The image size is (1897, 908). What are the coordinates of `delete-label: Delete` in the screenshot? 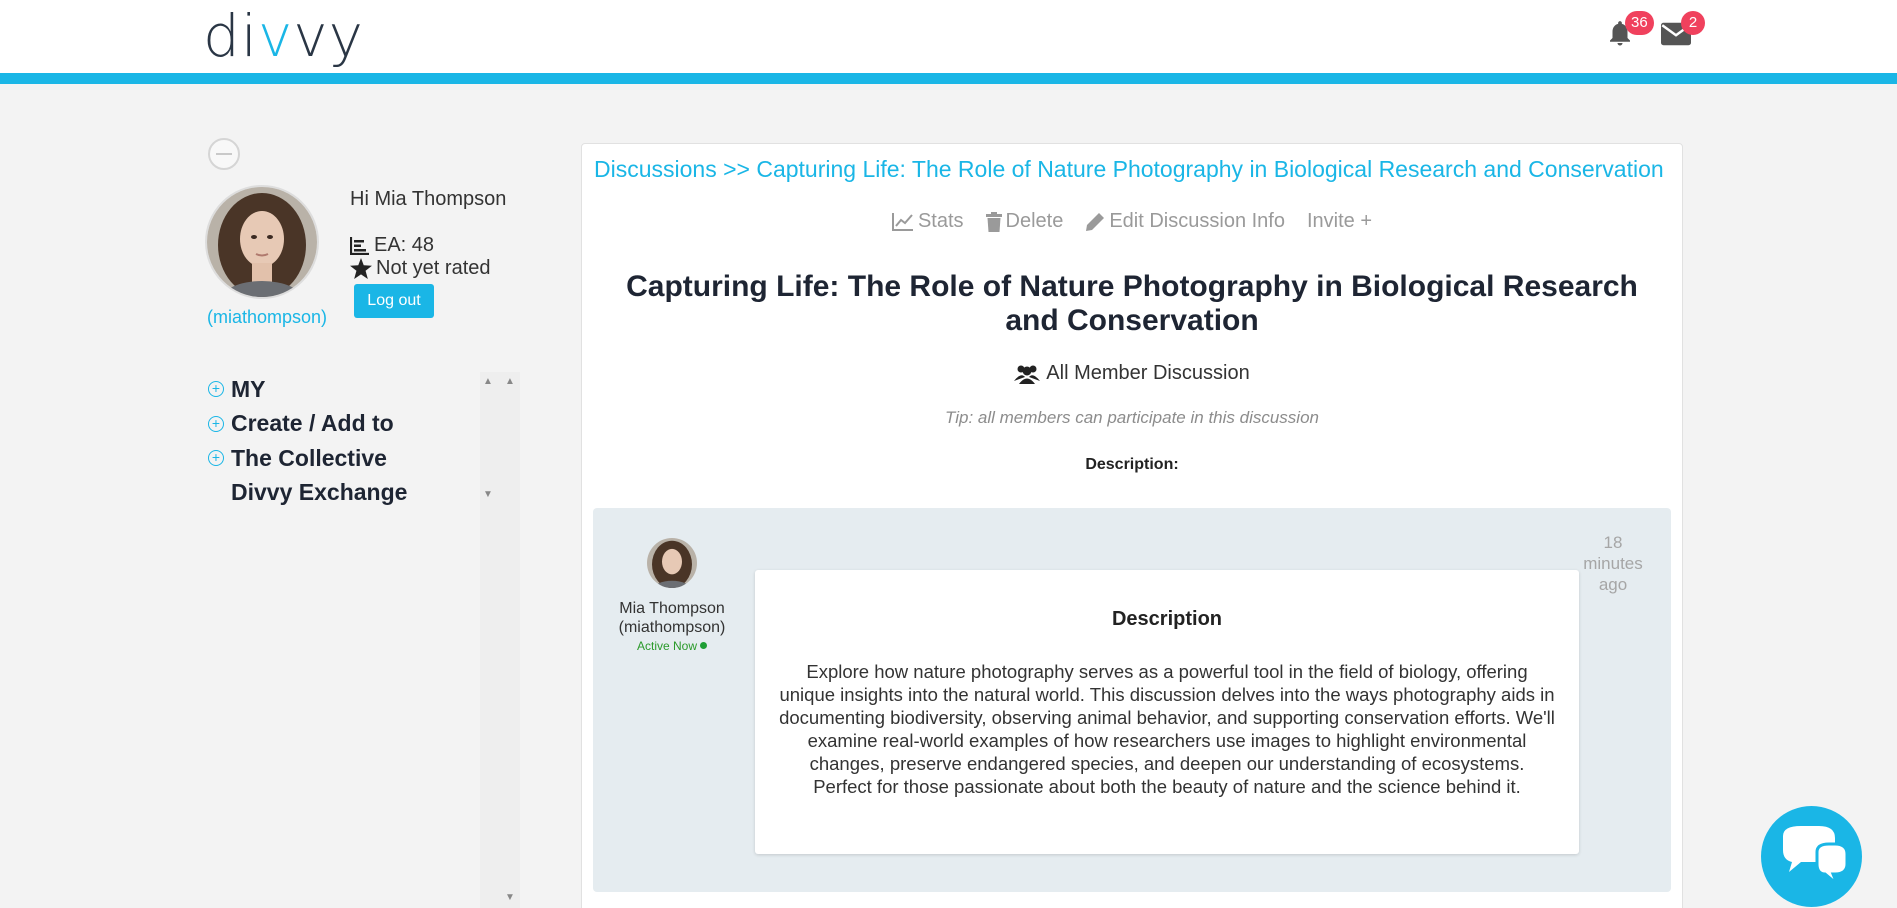 It's located at (1034, 221).